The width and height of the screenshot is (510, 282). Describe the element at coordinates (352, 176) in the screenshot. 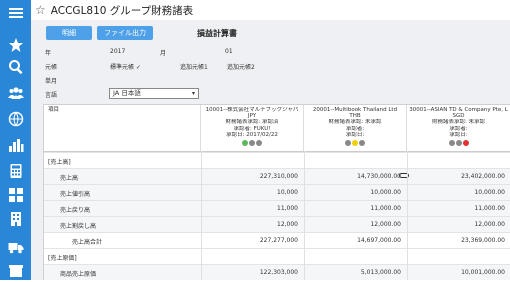

I see `row-value-cell: 14,730,000.00` at that location.